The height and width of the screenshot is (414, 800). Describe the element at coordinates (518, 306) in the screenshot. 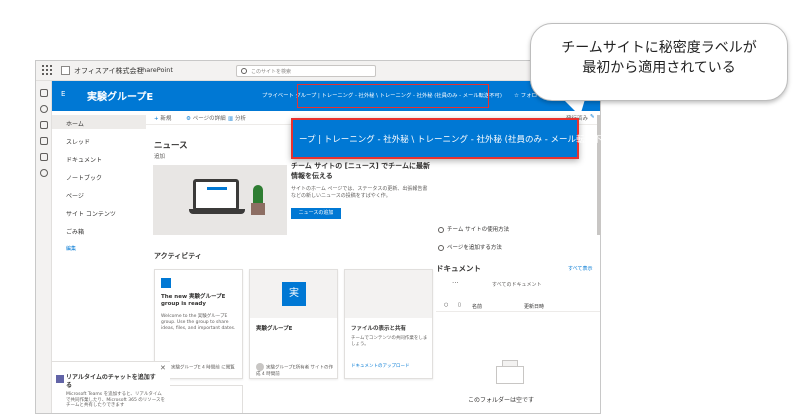

I see `documents-column-header: ○ ▯ 名前 更新日時` at that location.